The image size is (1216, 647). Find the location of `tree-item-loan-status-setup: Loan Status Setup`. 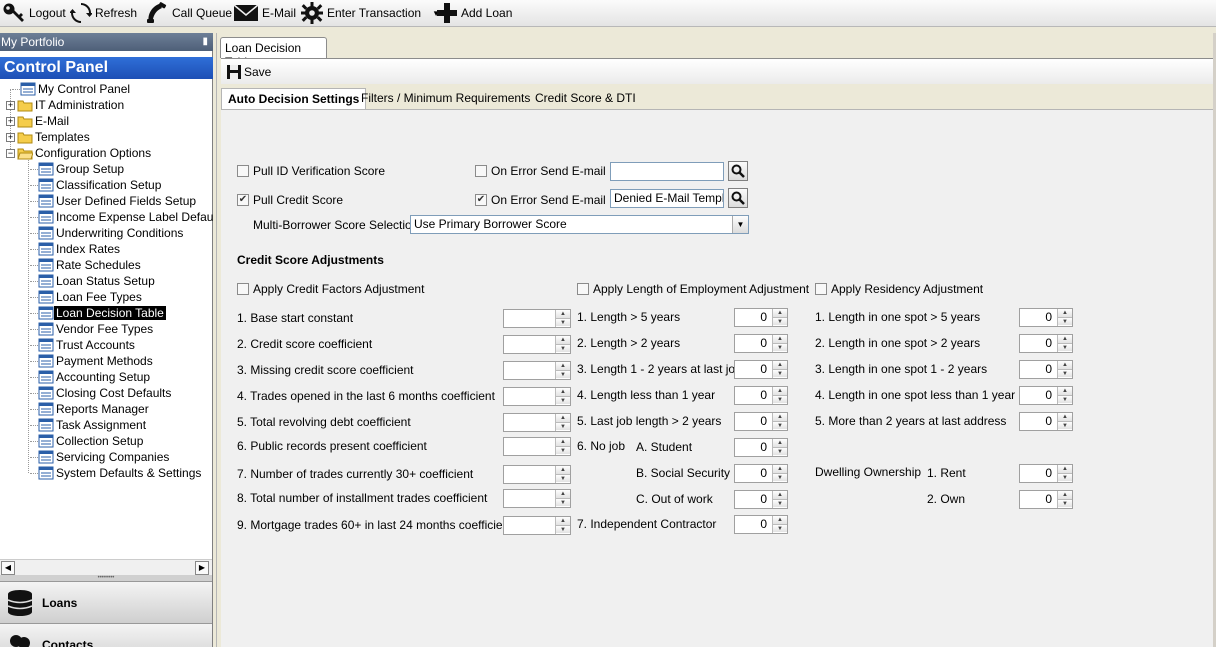

tree-item-loan-status-setup: Loan Status Setup is located at coordinates (93, 281).